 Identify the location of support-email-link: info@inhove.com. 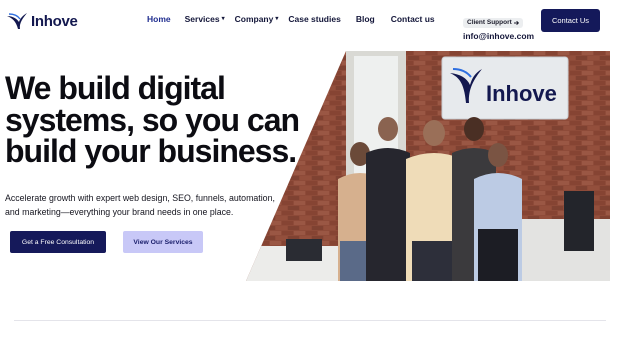
(498, 36).